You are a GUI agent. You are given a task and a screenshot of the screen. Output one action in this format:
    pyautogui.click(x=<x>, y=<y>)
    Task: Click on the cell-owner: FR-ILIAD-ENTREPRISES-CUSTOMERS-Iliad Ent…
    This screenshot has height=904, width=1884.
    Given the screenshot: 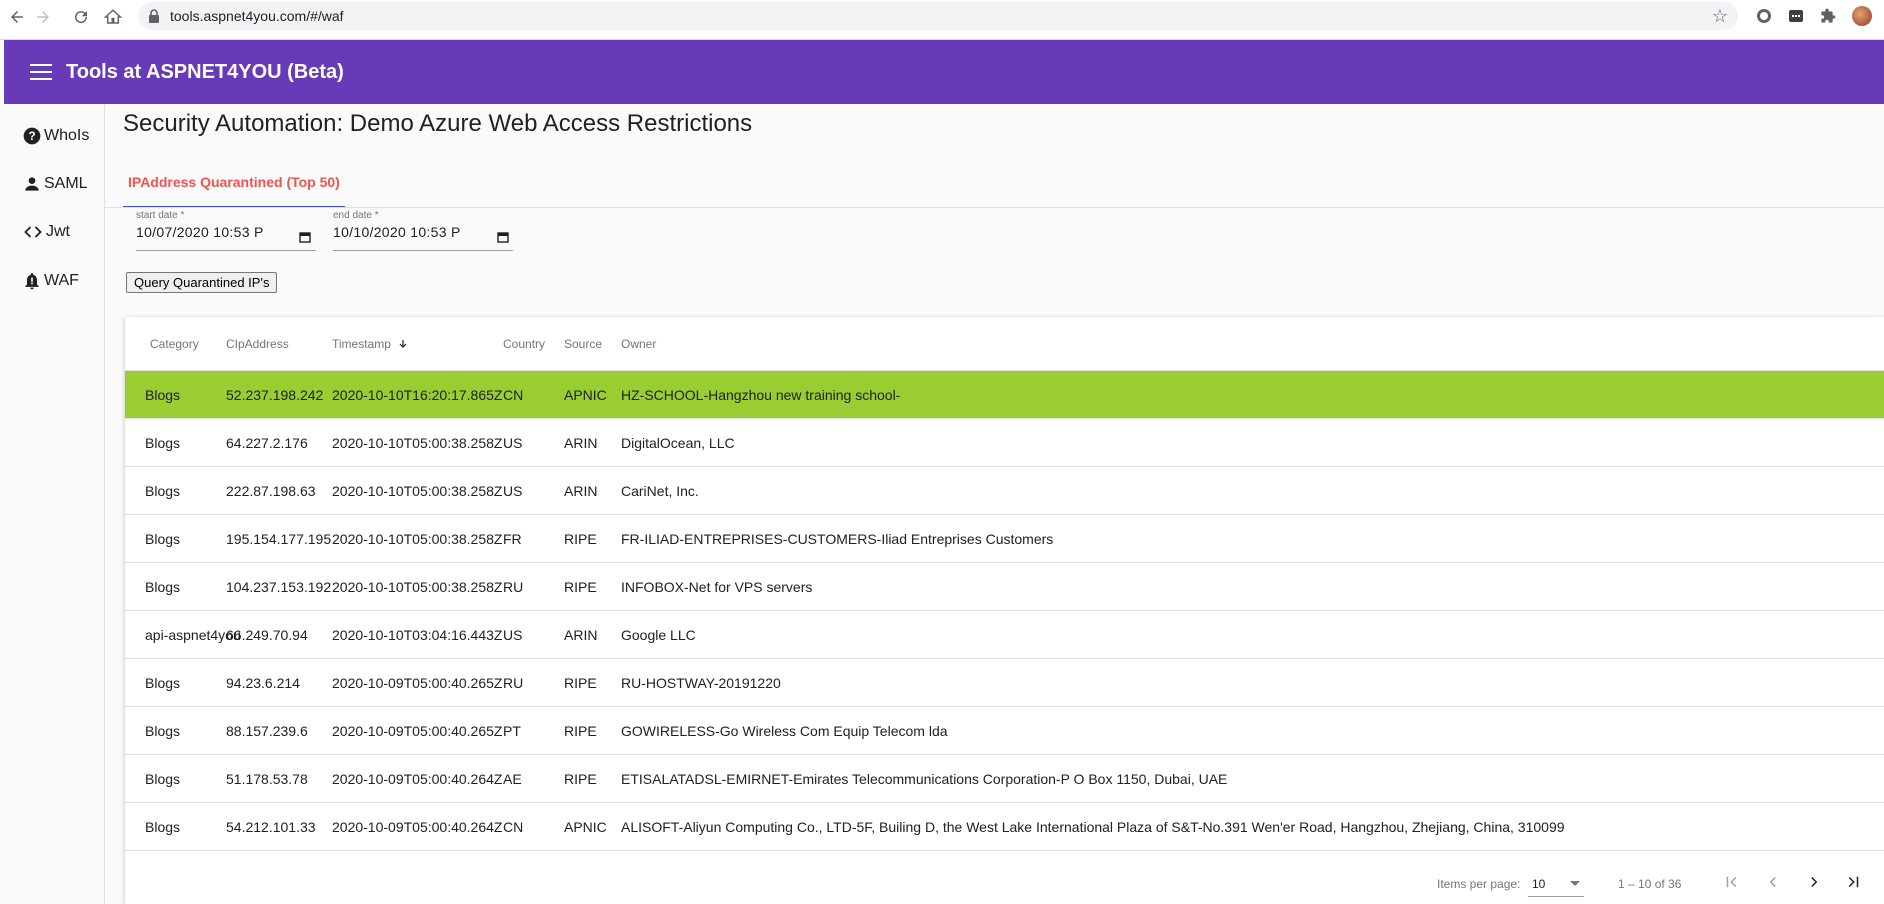 What is the action you would take?
    pyautogui.click(x=837, y=539)
    